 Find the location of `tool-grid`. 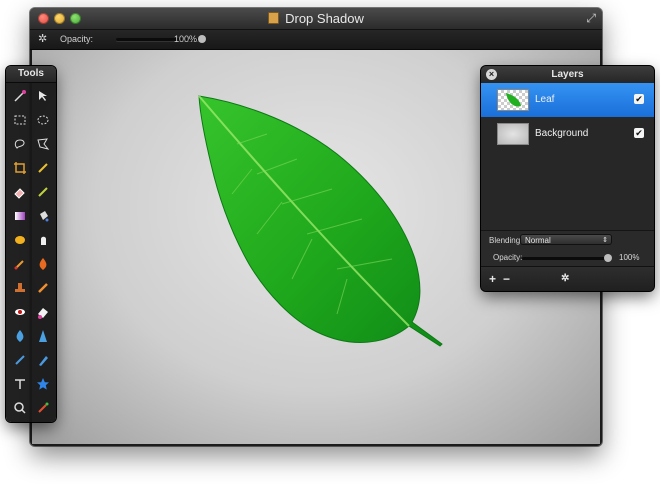

tool-grid is located at coordinates (31, 252).